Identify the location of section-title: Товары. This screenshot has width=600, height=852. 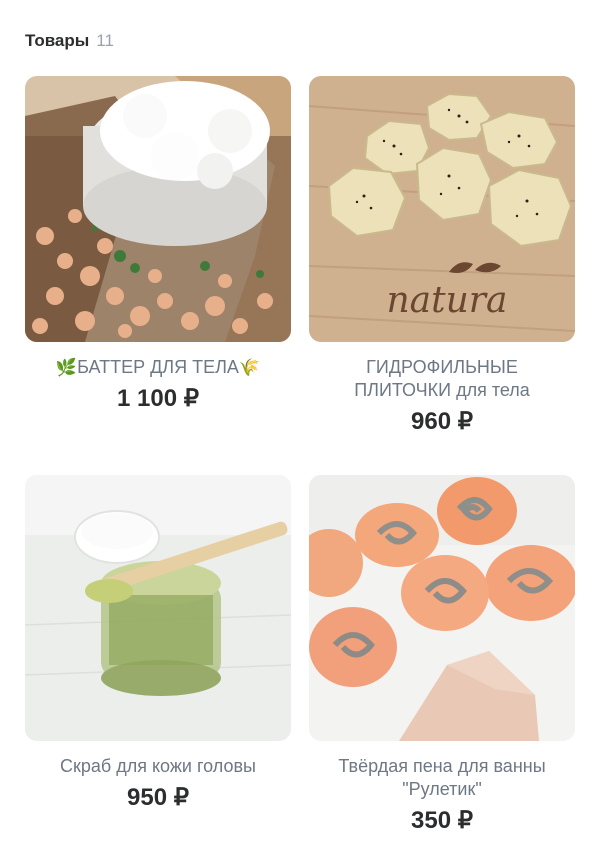
(57, 40).